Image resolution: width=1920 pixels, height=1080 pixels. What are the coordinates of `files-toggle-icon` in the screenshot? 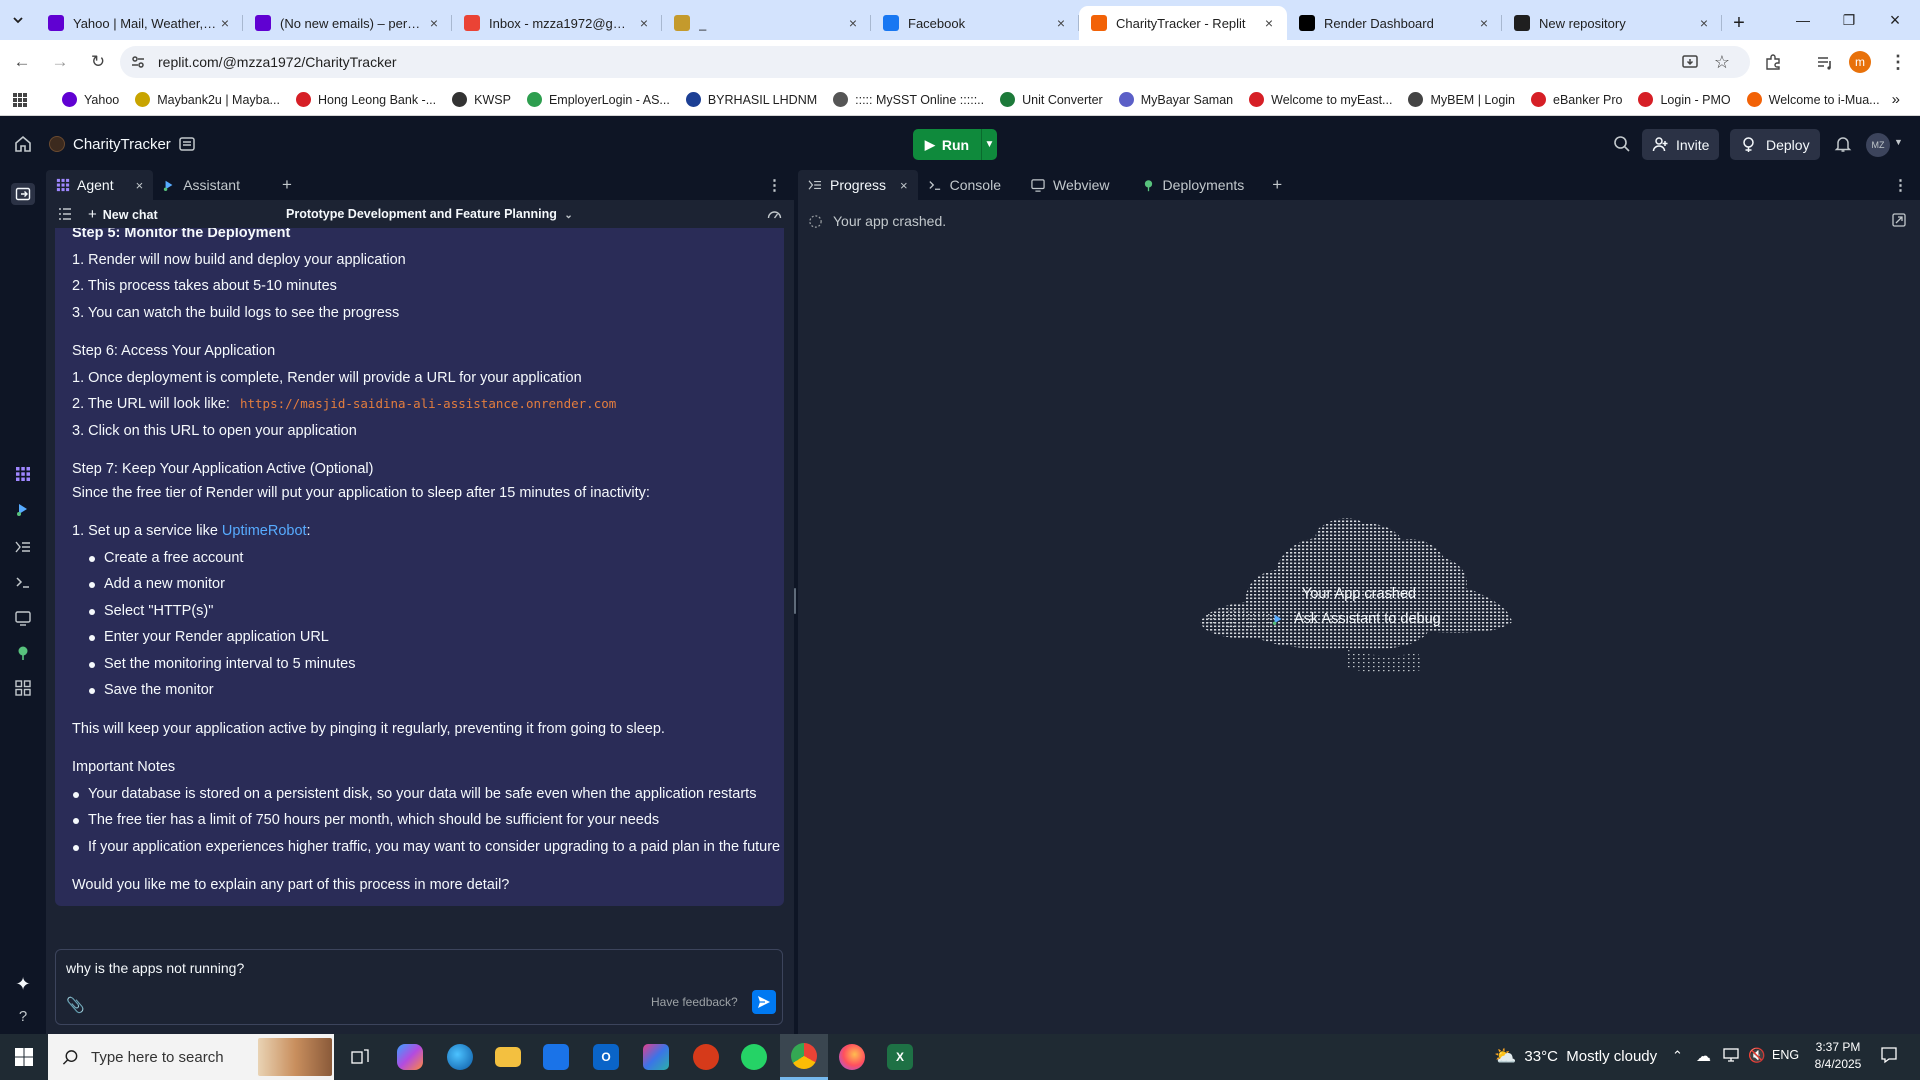 It's located at (23, 194).